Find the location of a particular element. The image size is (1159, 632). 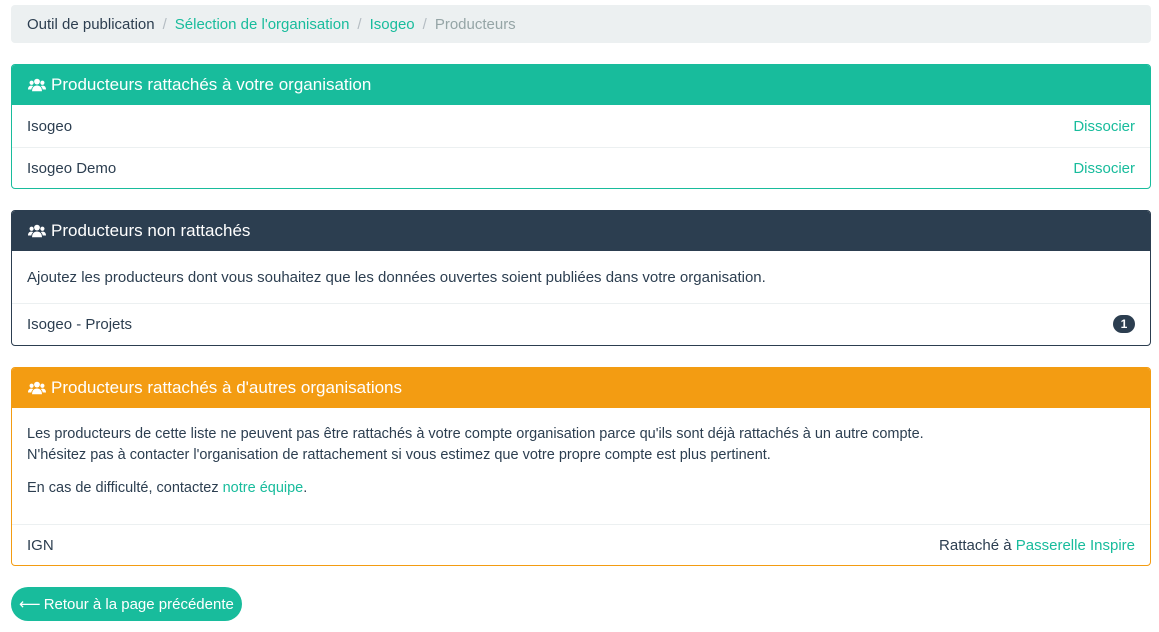

attached-to-prefix: Rattaché à is located at coordinates (977, 545).